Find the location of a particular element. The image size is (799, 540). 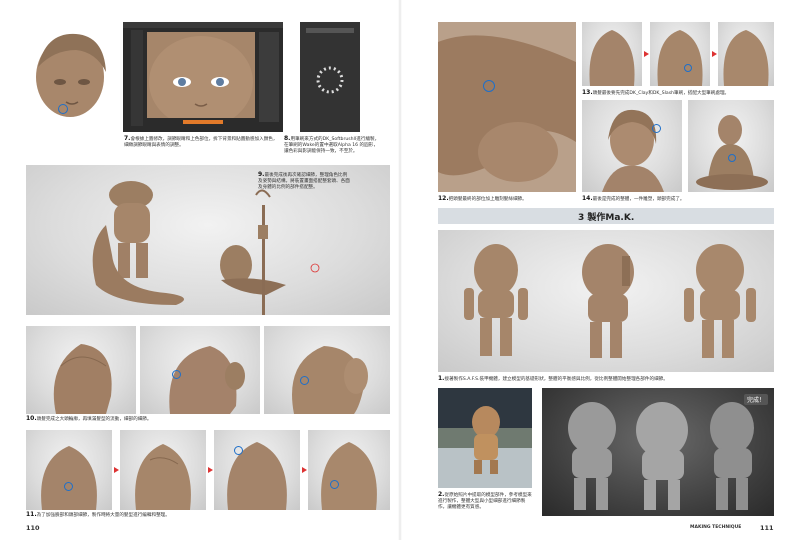

head-sculpt-image is located at coordinates (70, 77).